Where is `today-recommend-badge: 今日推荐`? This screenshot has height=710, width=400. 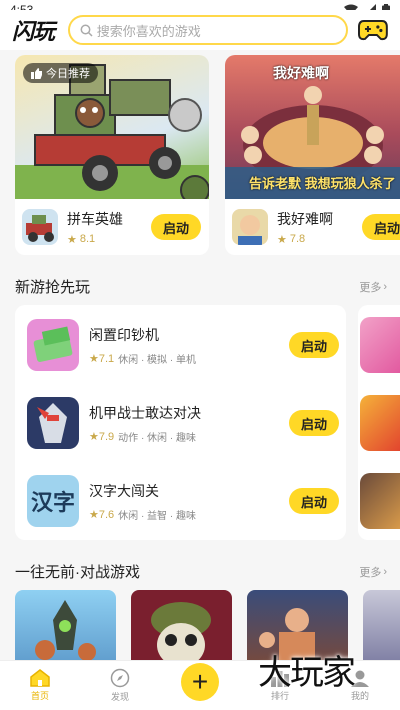 today-recommend-badge: 今日推荐 is located at coordinates (60, 73).